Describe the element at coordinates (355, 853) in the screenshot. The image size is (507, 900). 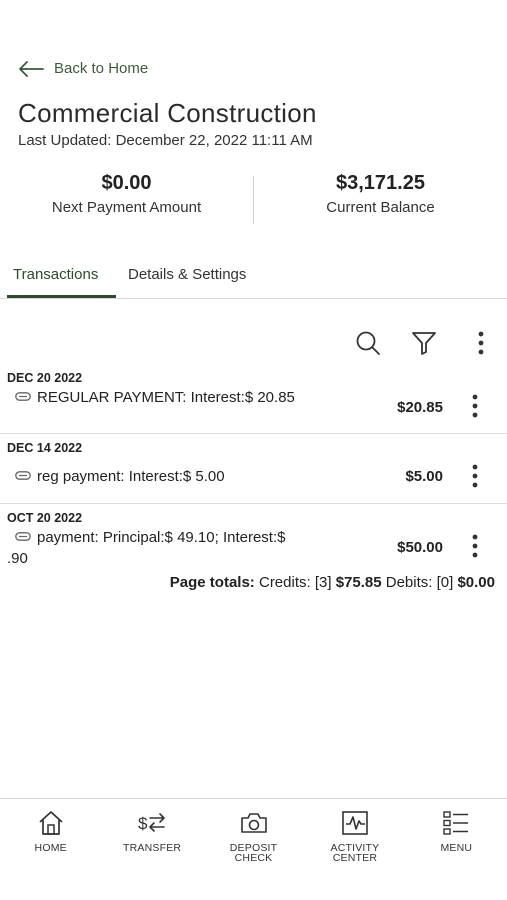
I see `nav-activity-center-label: ACTIVITY CENTER` at that location.